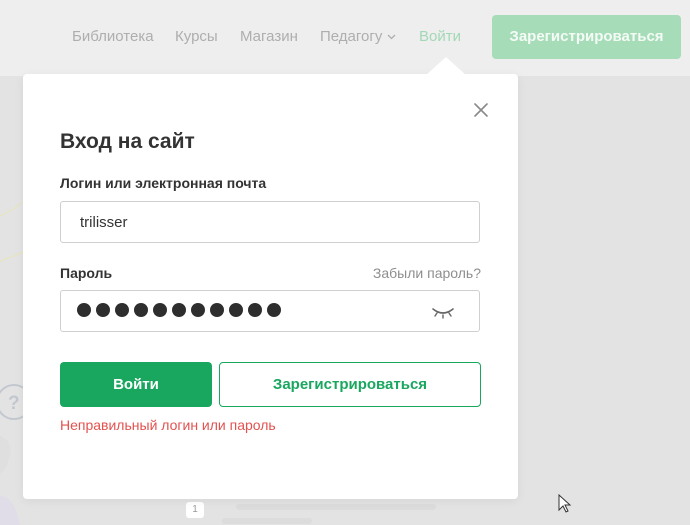 This screenshot has width=690, height=525. What do you see at coordinates (163, 183) in the screenshot?
I see `login-field-label: Логин или электронная почта` at bounding box center [163, 183].